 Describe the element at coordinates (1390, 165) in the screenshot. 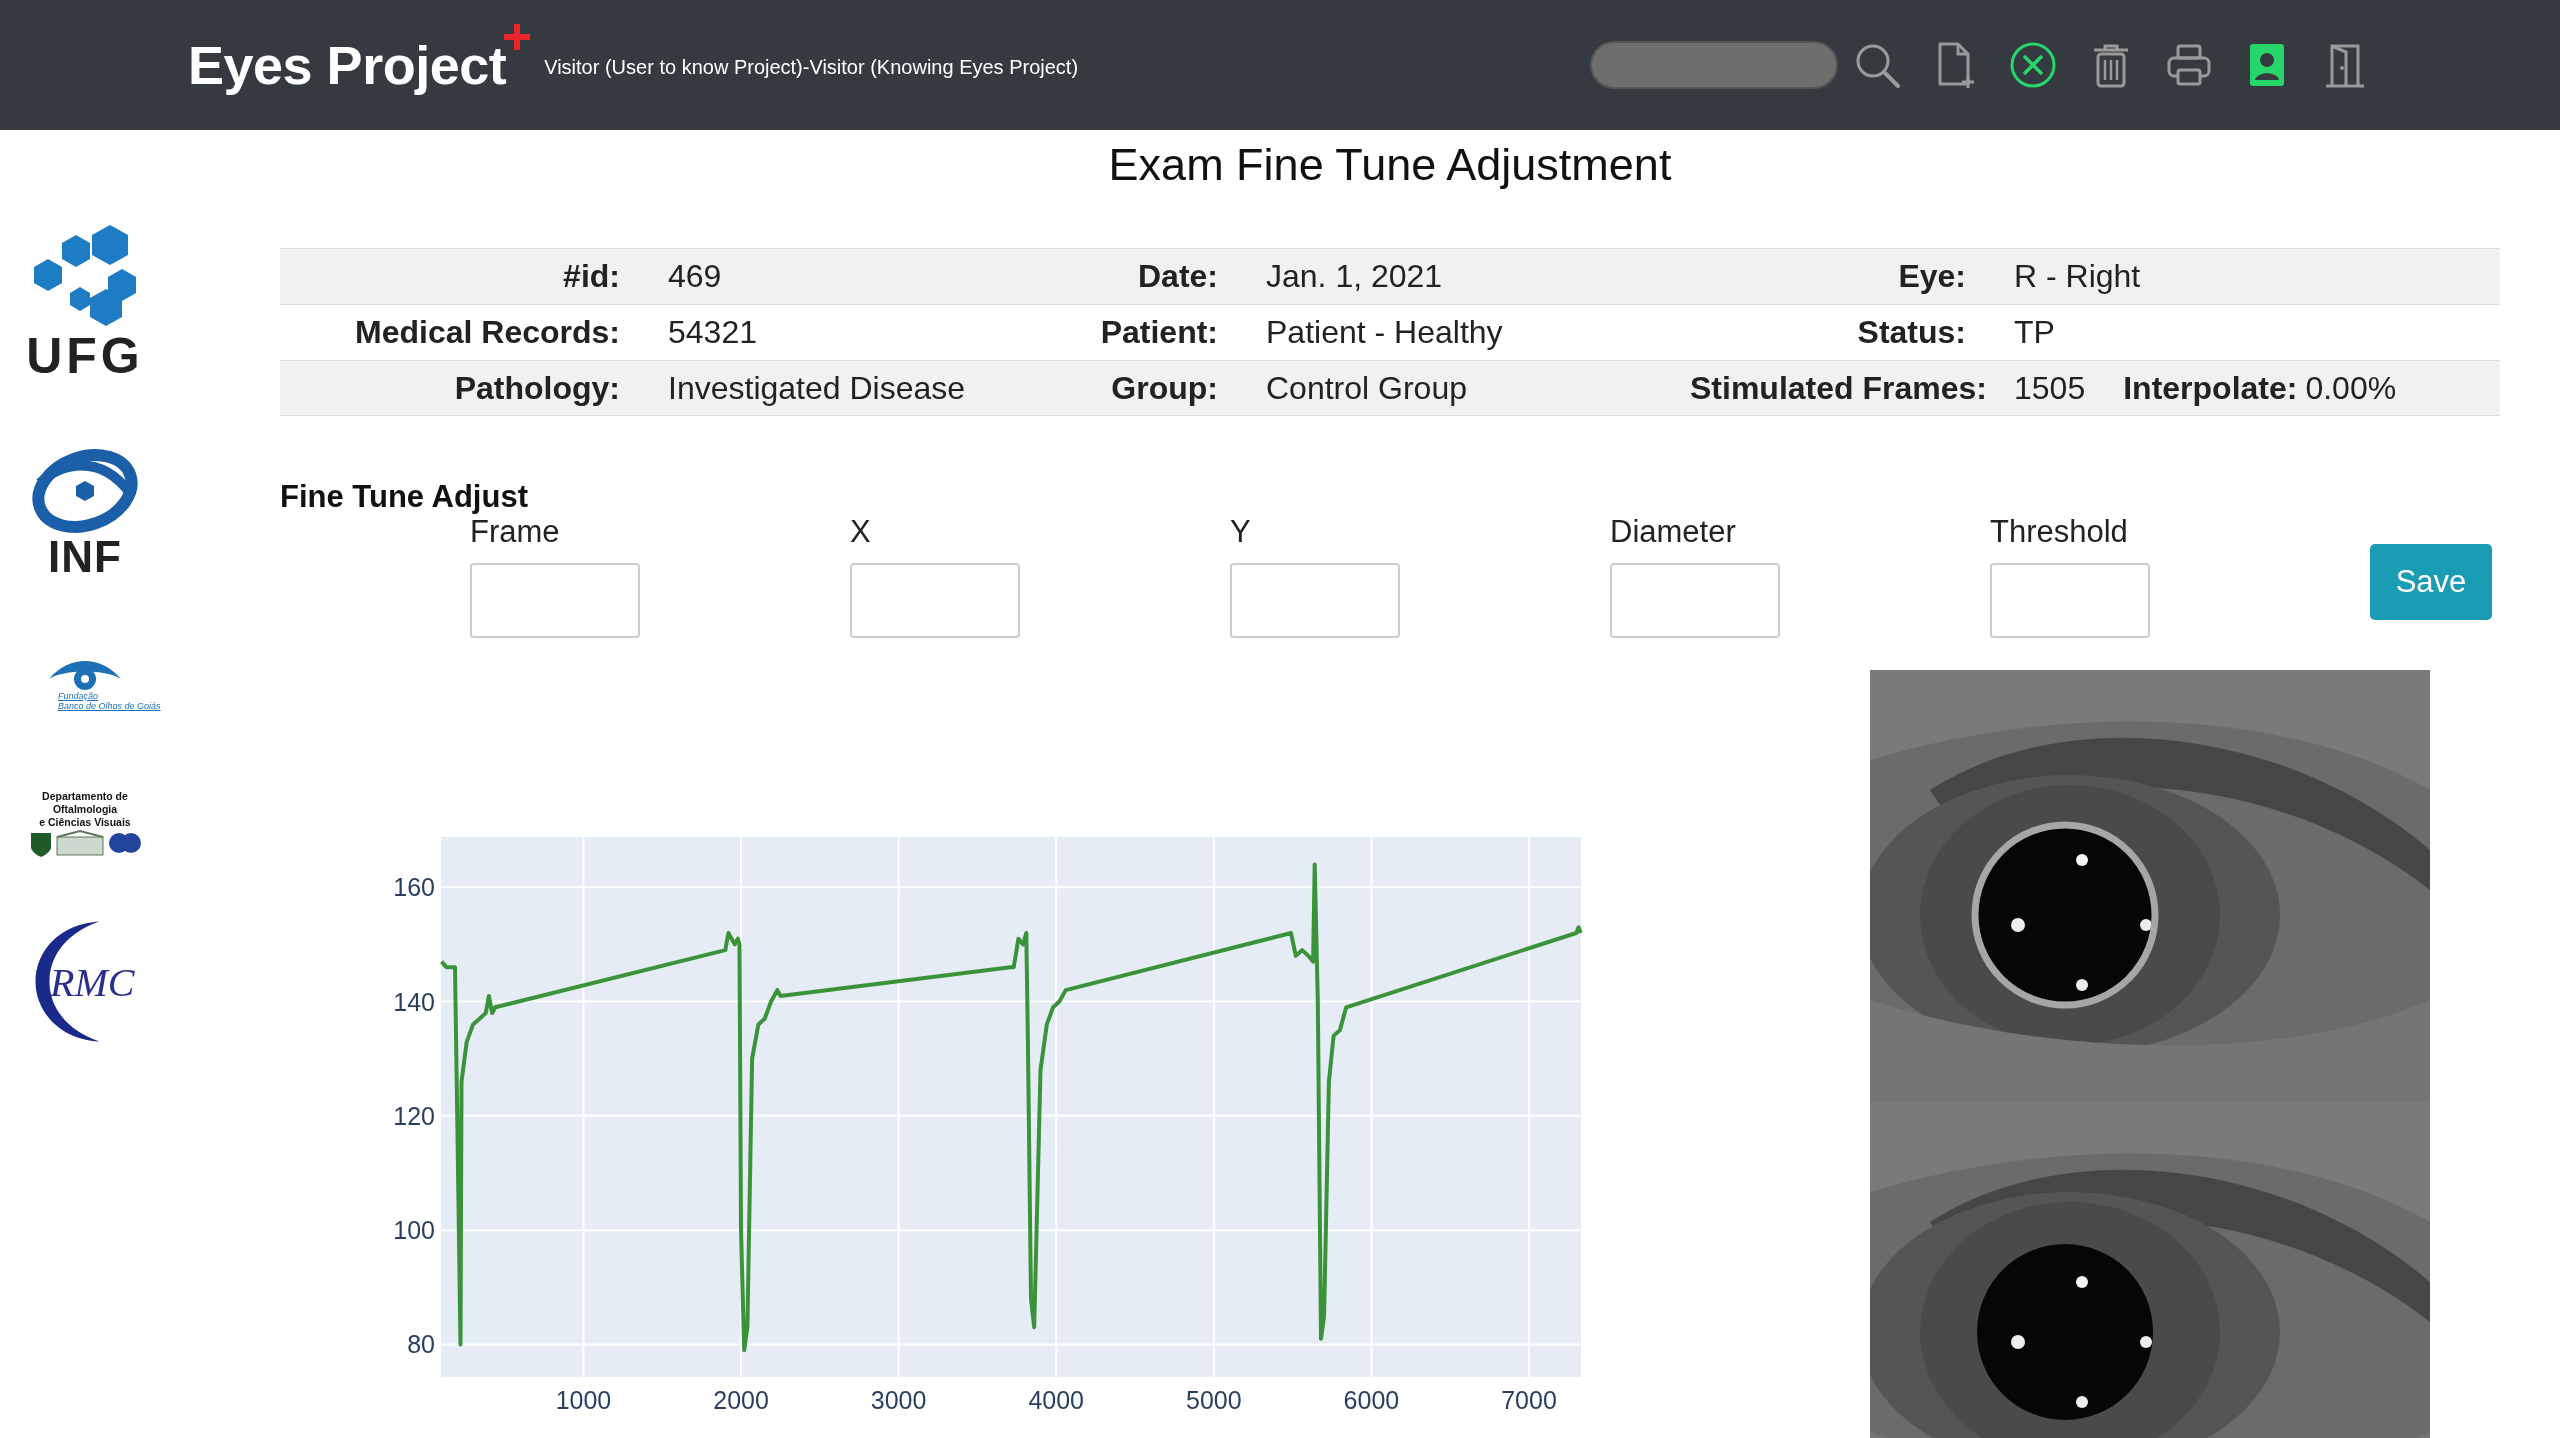

I see `page-title: Exam Fine Tune Adjustment` at that location.